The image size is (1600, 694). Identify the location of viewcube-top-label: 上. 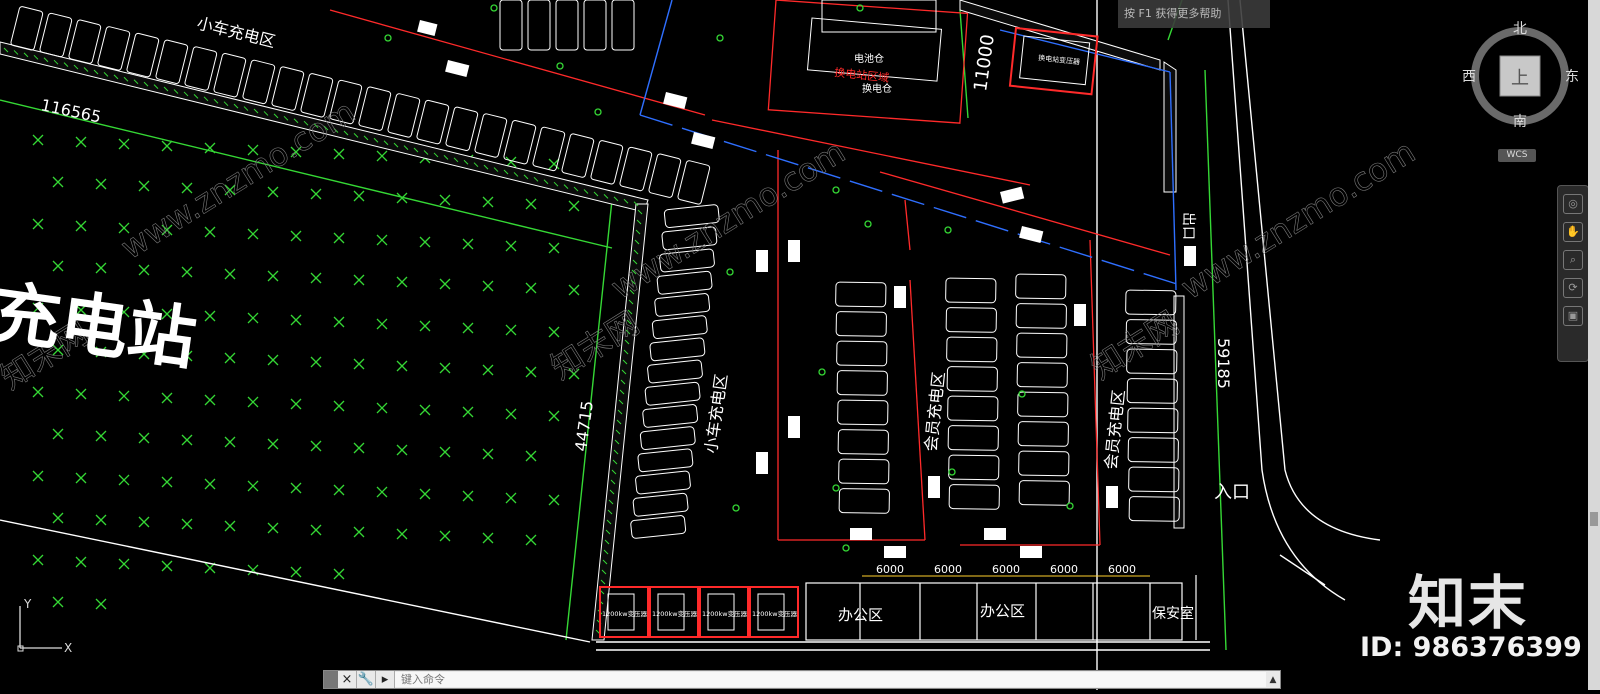
(1520, 78).